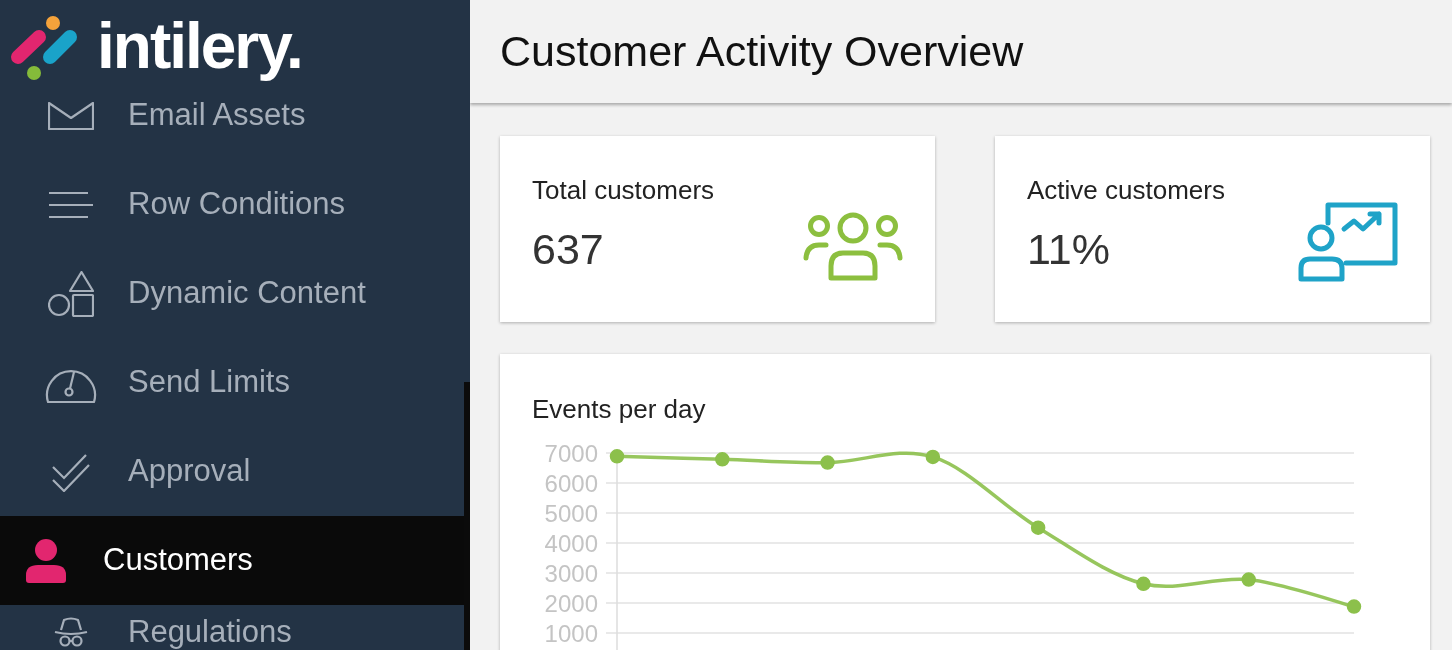 The width and height of the screenshot is (1452, 650). Describe the element at coordinates (1126, 190) in the screenshot. I see `stat-label: Active customers` at that location.